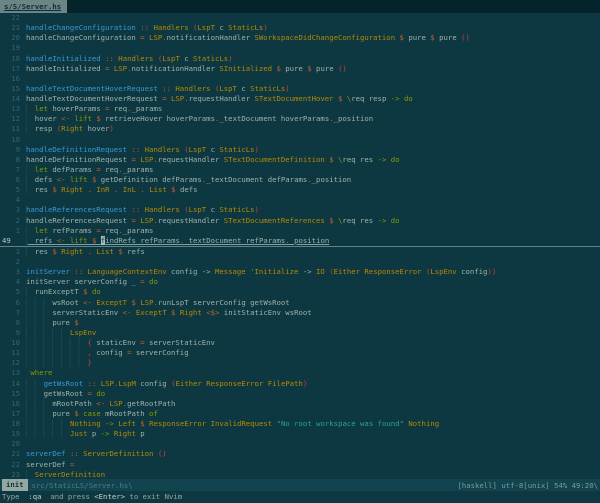  I want to click on line-content: ▏ ▏ ▏ ▏ ▏ ▏ ▏ , config = serverConfig, so click(107, 353).